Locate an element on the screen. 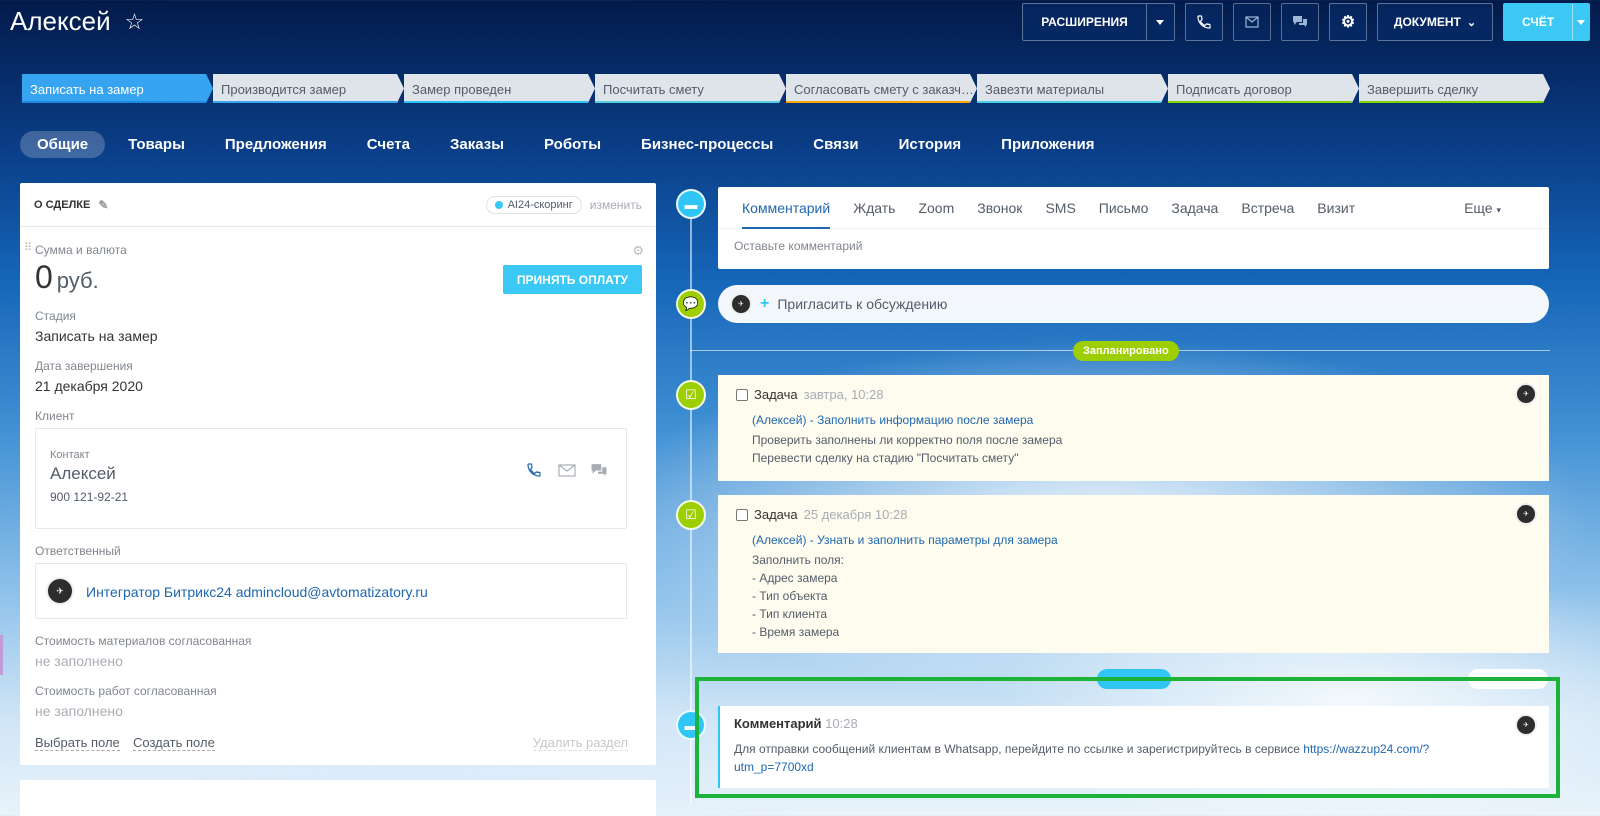 Image resolution: width=1600 pixels, height=816 pixels. stage-2: Производится замер is located at coordinates (308, 88).